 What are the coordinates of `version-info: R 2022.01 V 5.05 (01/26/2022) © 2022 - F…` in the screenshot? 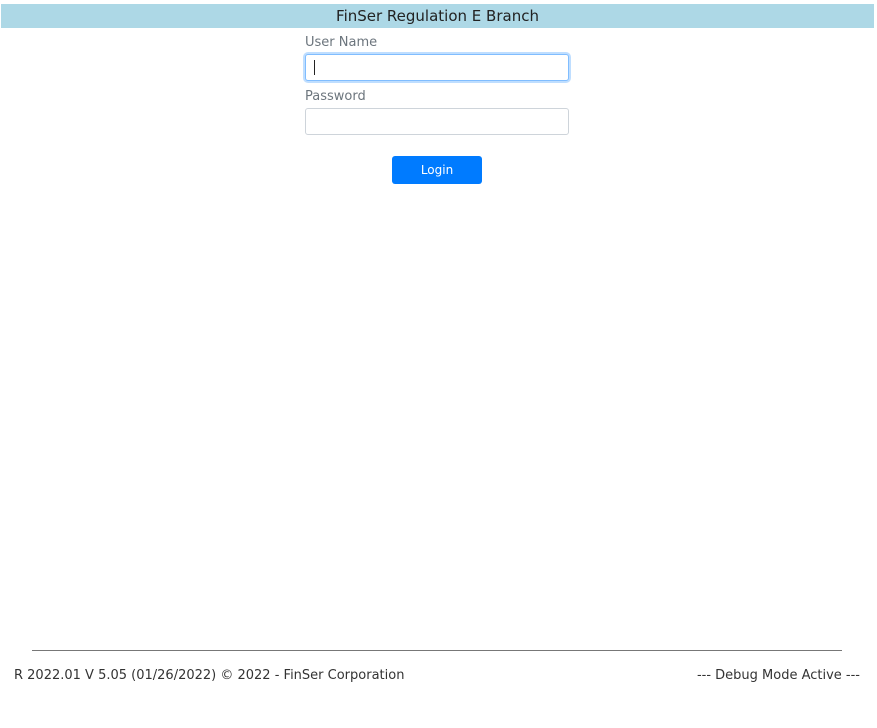 It's located at (209, 675).